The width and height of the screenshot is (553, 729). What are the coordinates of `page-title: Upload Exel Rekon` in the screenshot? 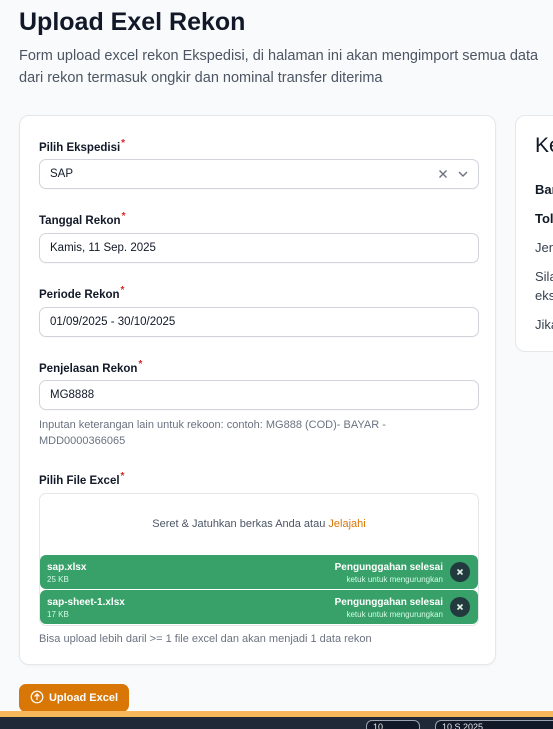 It's located at (132, 22).